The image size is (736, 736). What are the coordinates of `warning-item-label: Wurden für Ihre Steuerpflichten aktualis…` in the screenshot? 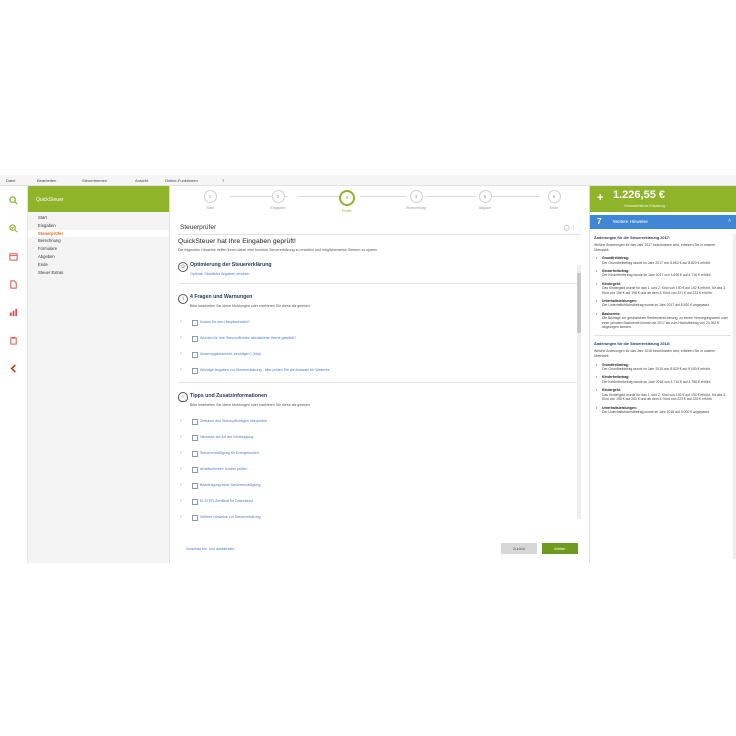 It's located at (248, 338).